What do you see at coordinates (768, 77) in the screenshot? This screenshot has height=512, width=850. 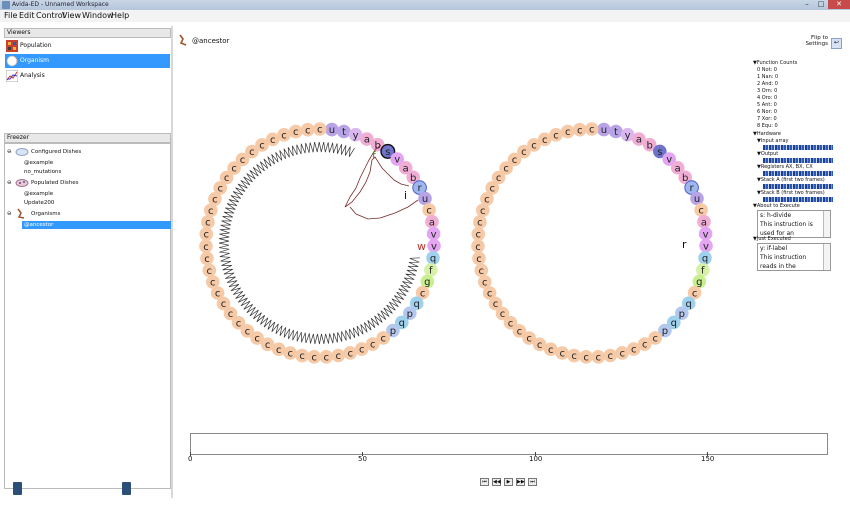 I see `function-count-row: 1 Nan: 0` at bounding box center [768, 77].